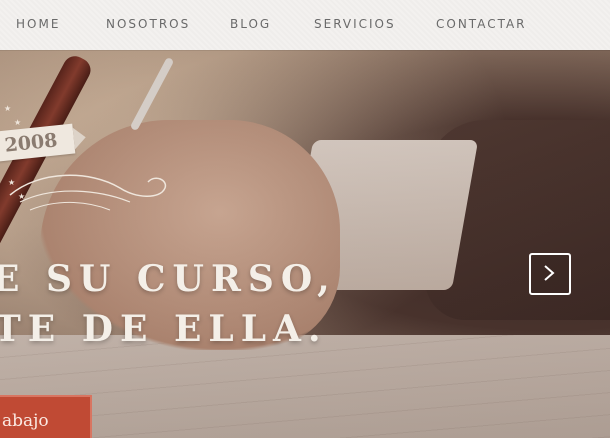 The image size is (610, 438). I want to click on badge-year: 2008, so click(31, 143).